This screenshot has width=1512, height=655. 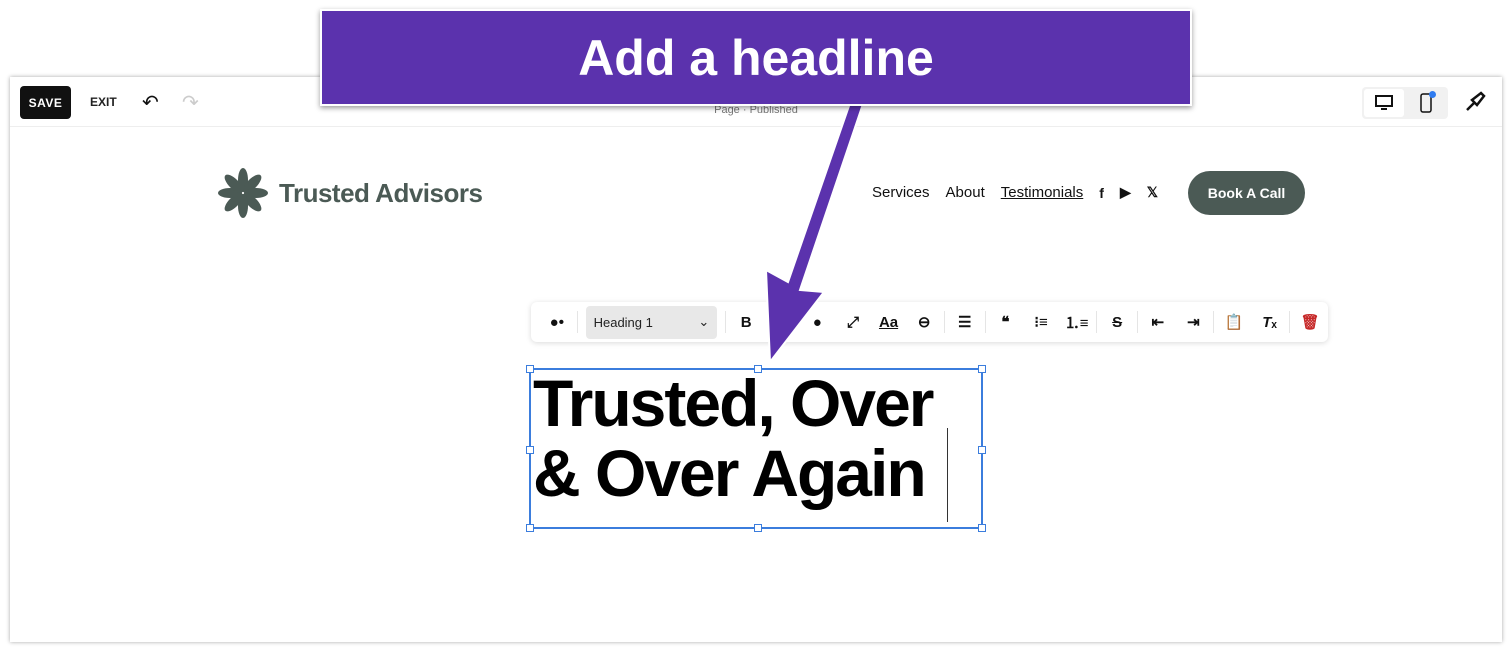 What do you see at coordinates (756, 57) in the screenshot?
I see `instruction-banner: Add a headline` at bounding box center [756, 57].